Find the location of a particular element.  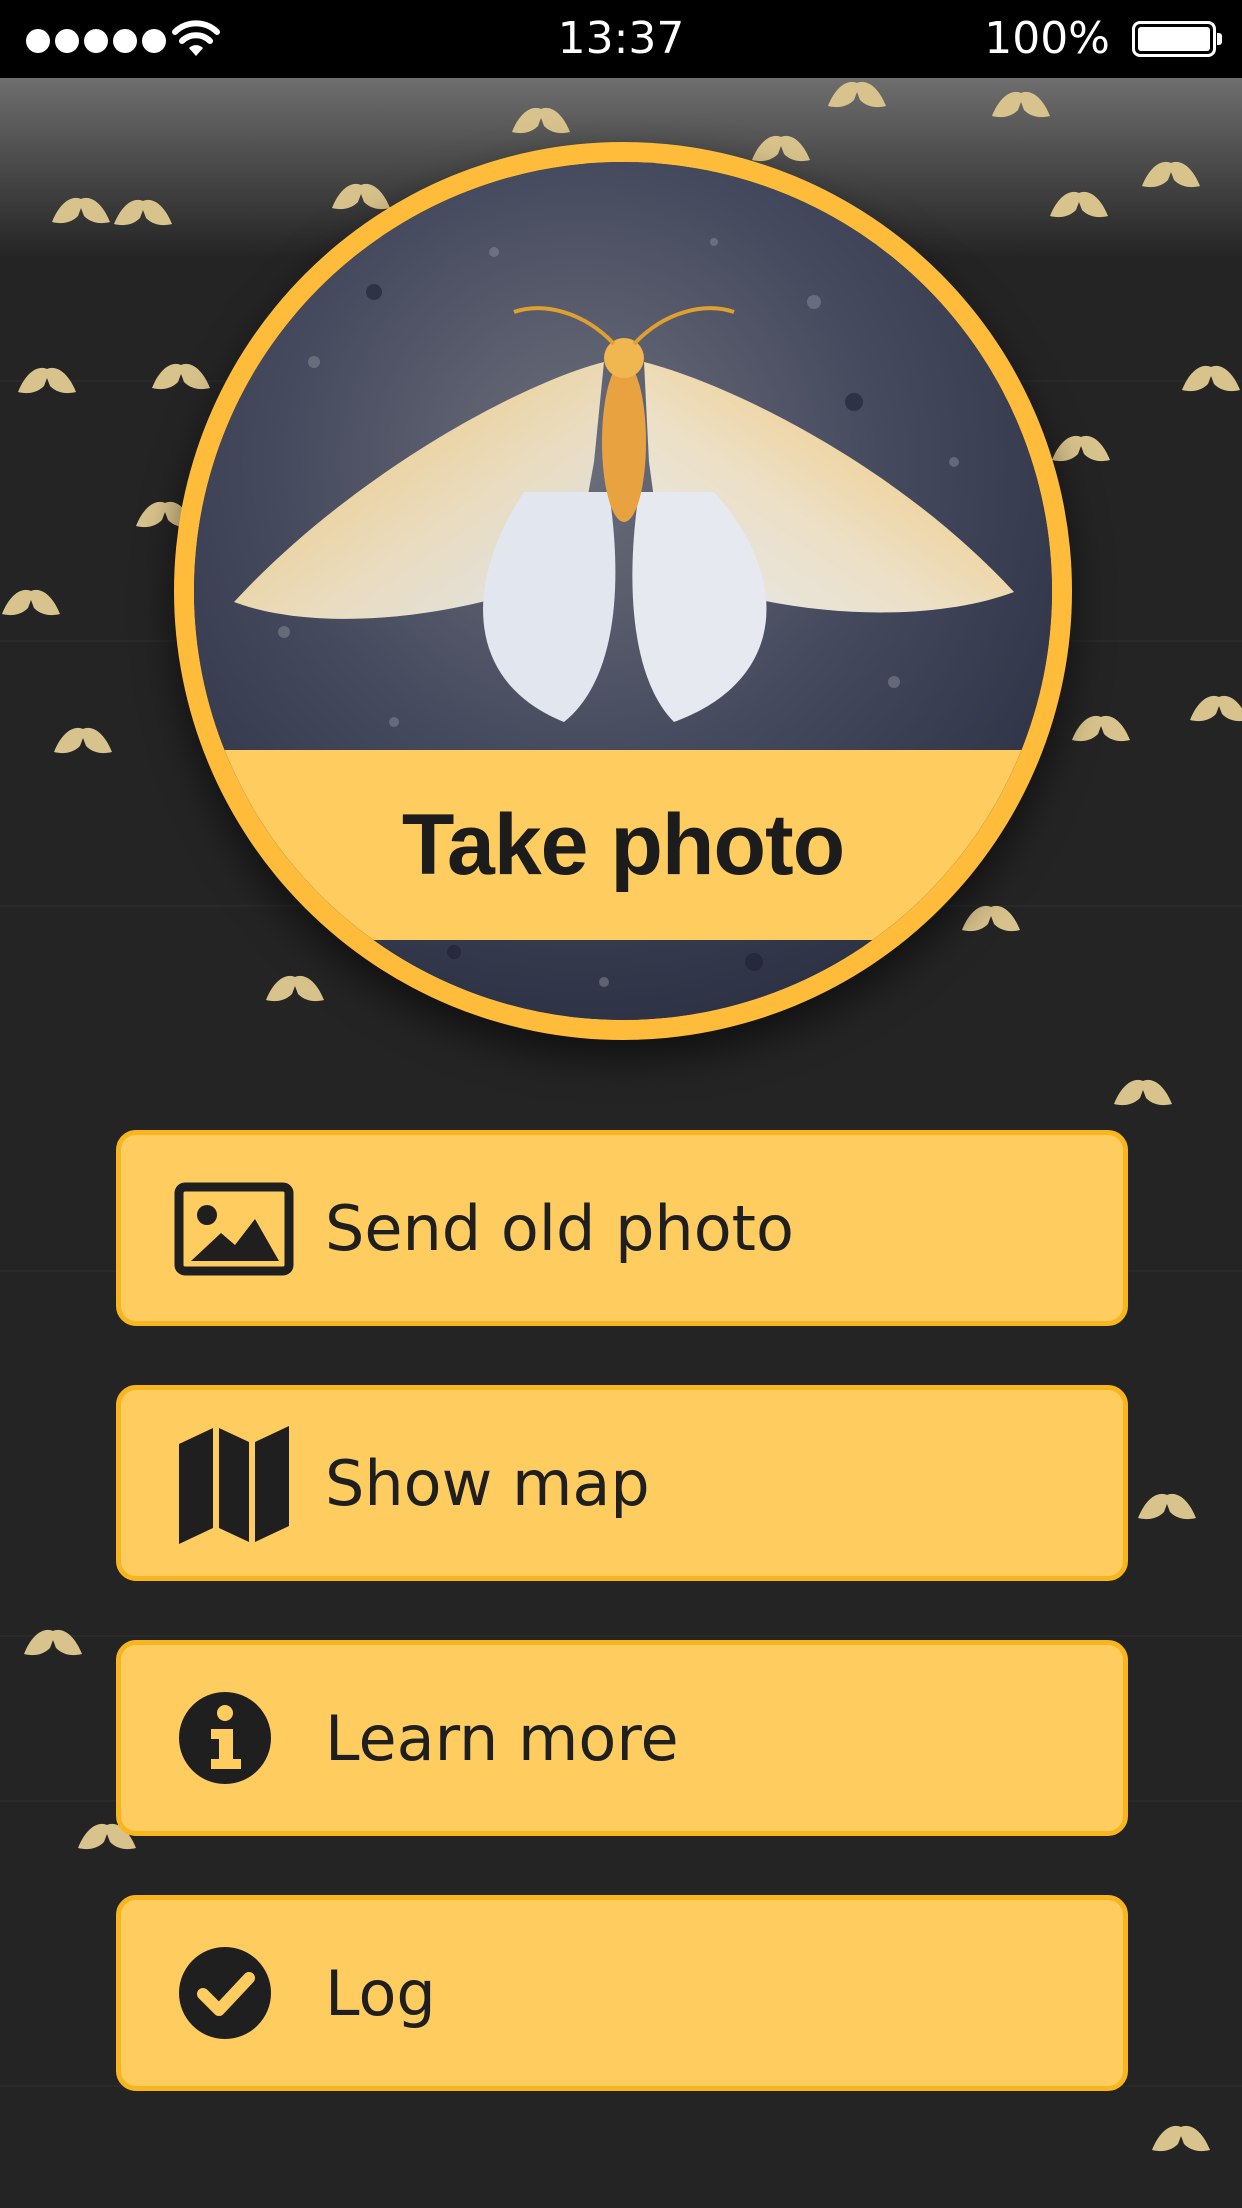

status-bar: 13:37 100% is located at coordinates (621, 39).